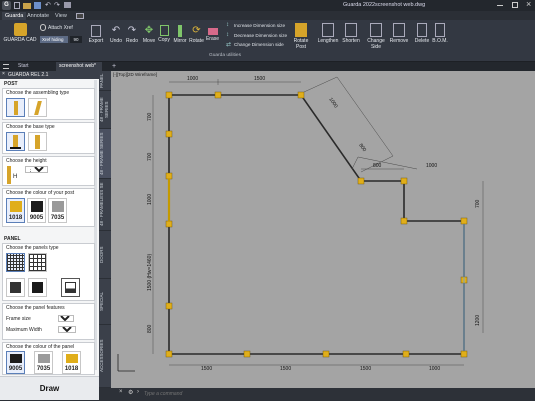  What do you see at coordinates (422, 33) in the screenshot?
I see `delete-button: Delete` at bounding box center [422, 33].